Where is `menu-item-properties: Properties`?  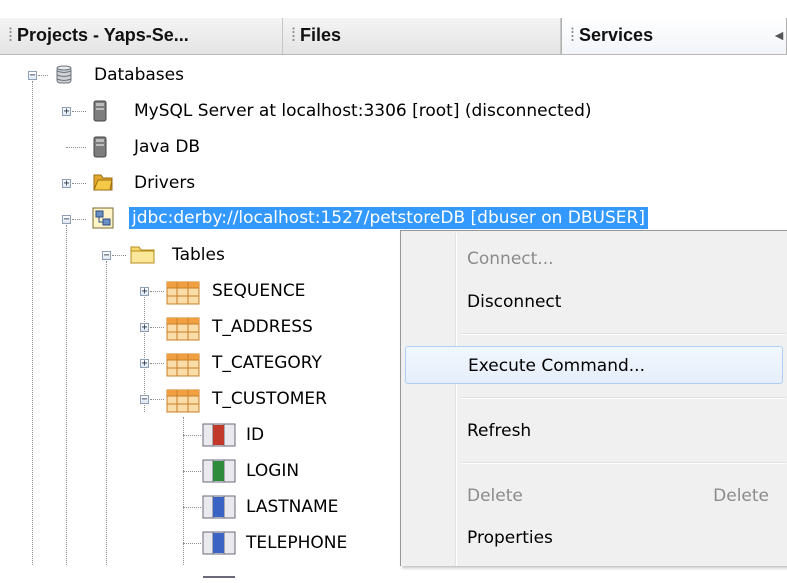
menu-item-properties: Properties is located at coordinates (594, 538).